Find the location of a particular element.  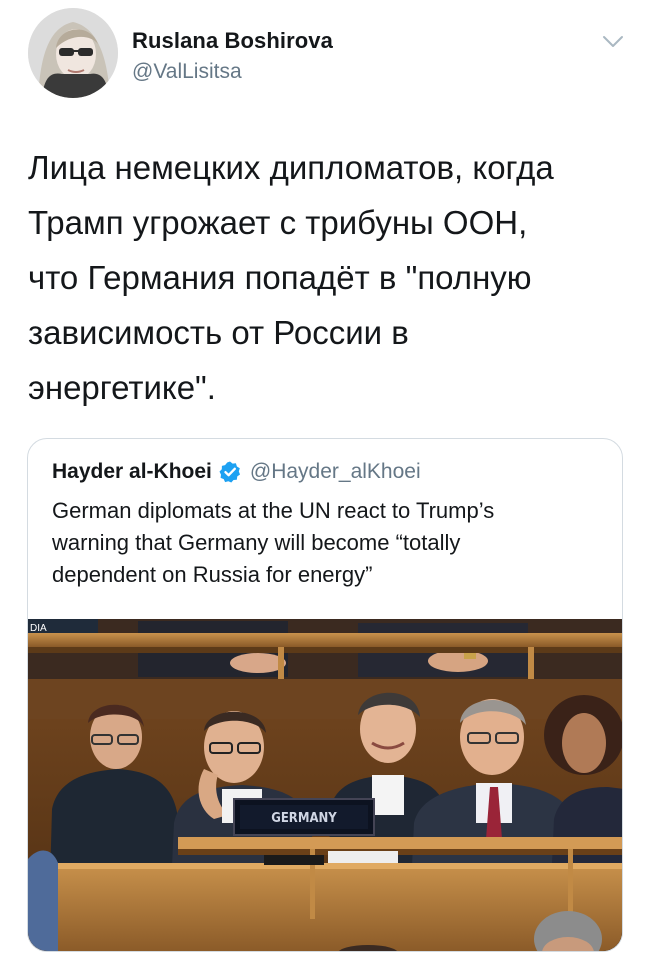

quoted-author: Hayder al-Khoei @Hayder_alKhoei is located at coordinates (236, 472).